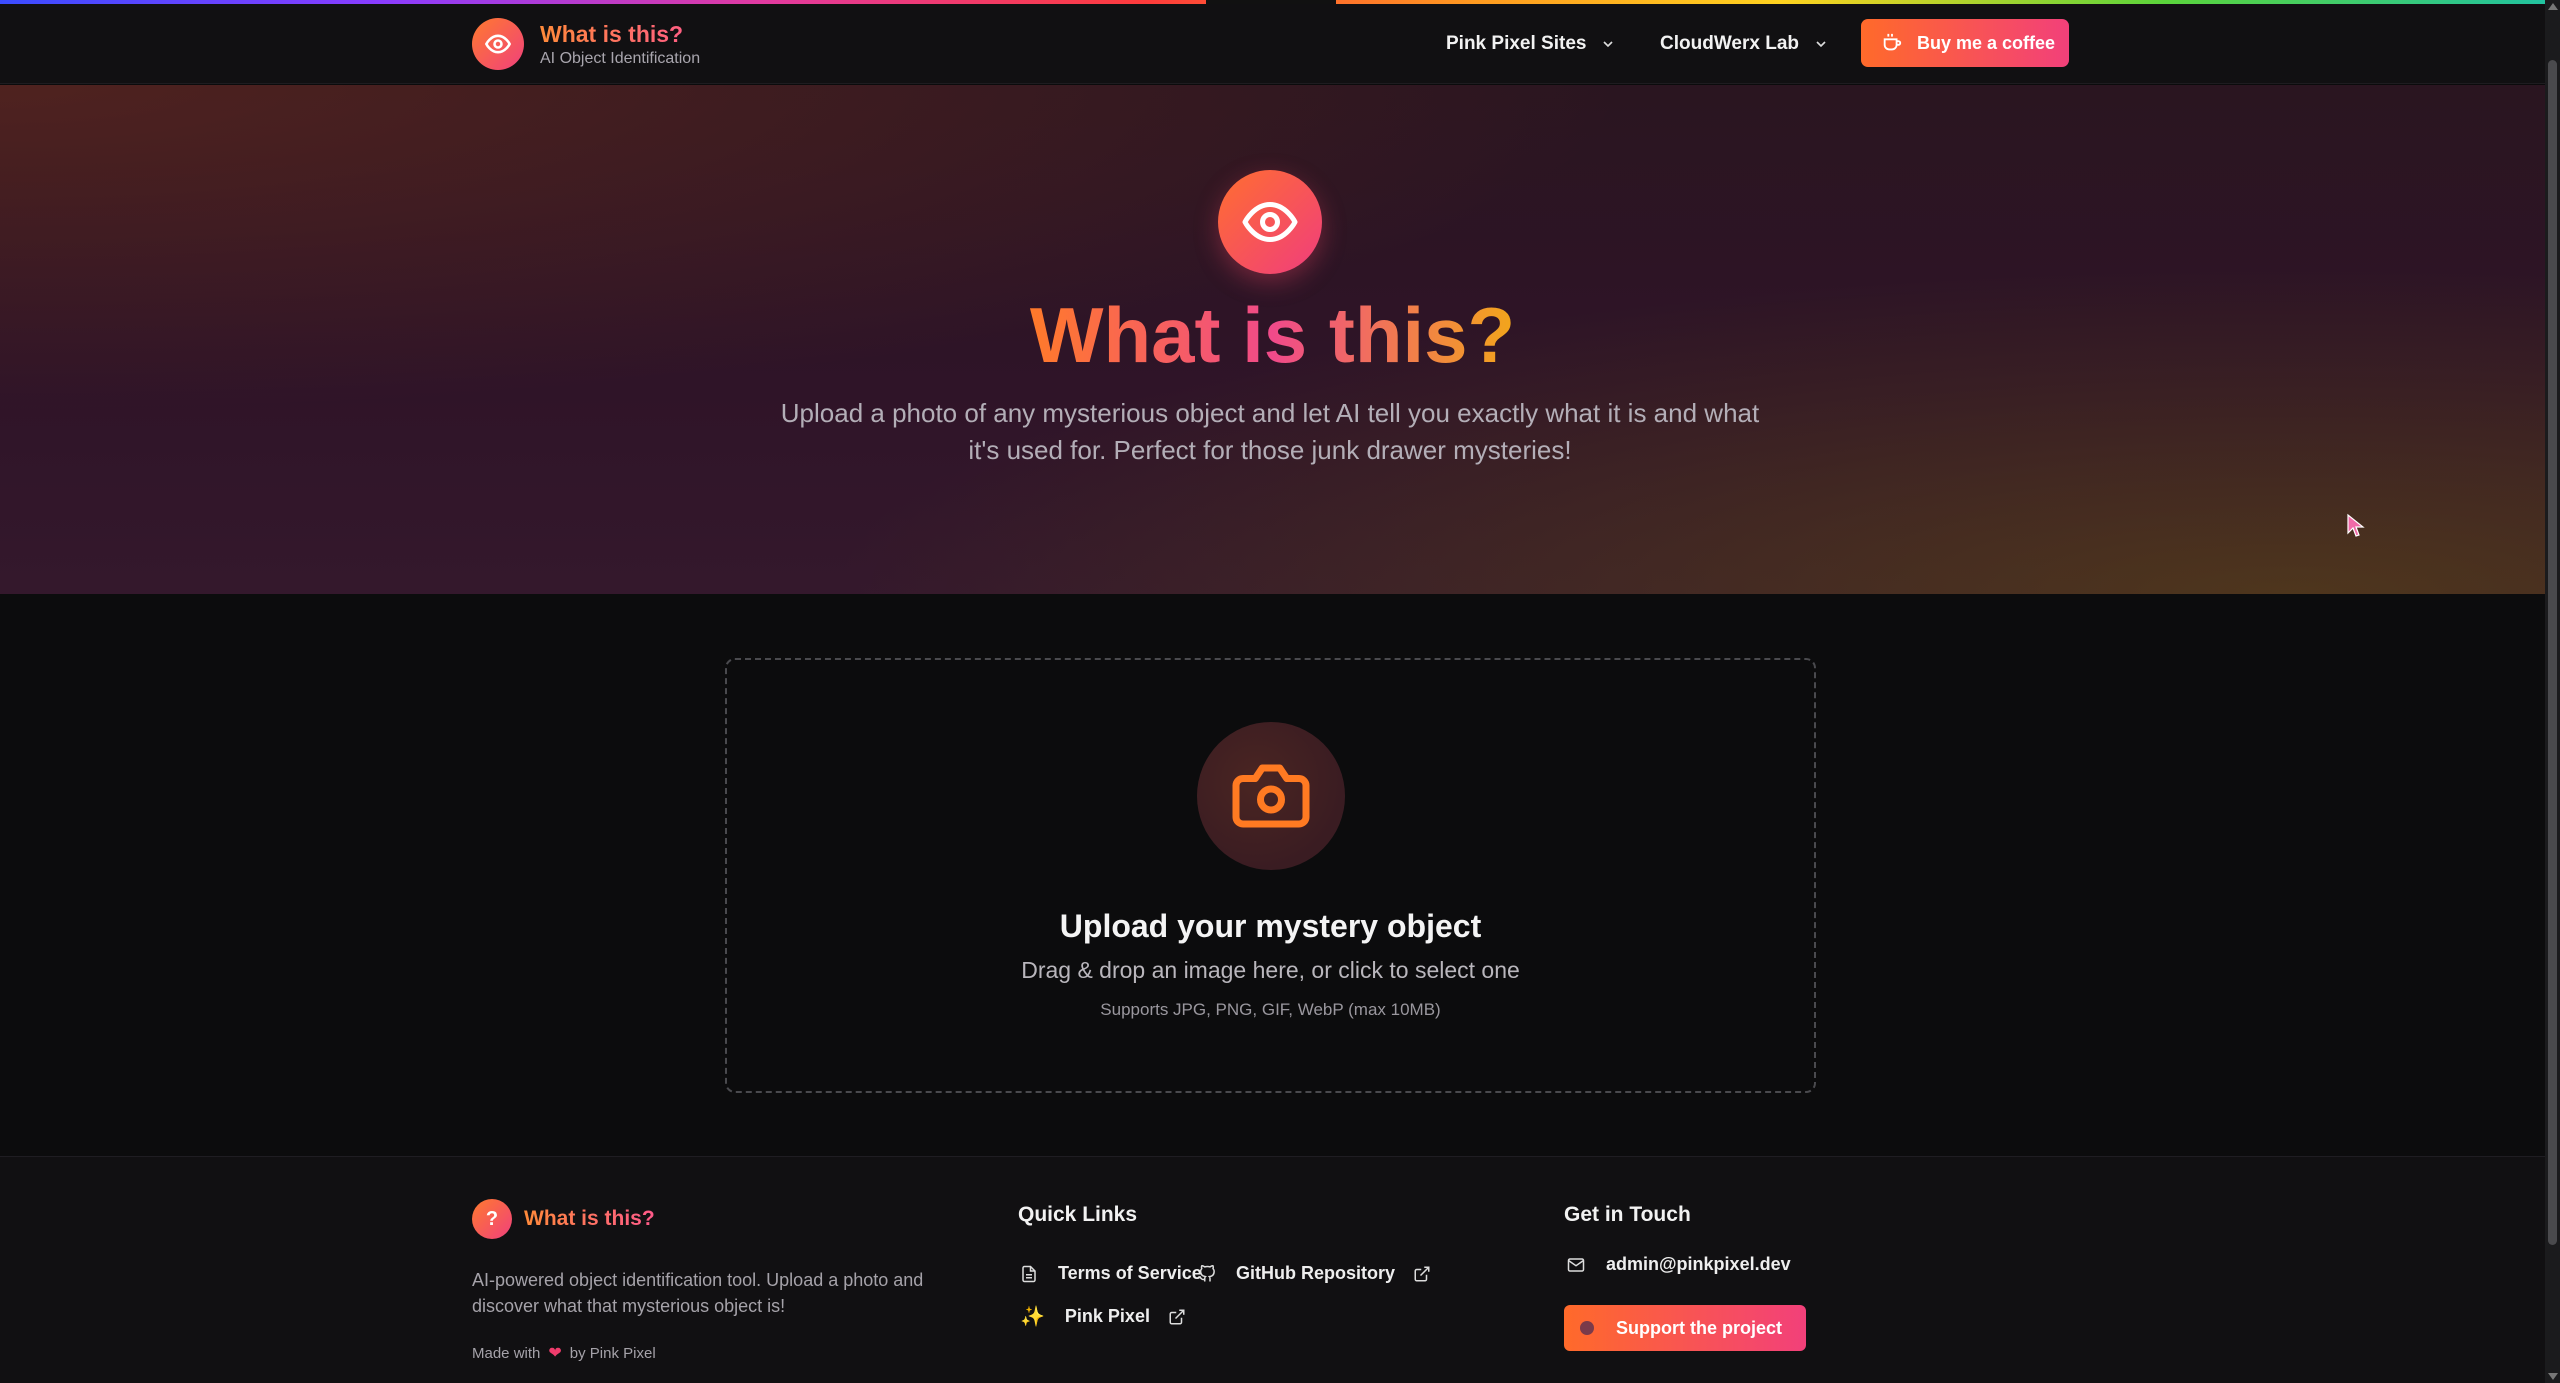 This screenshot has width=2560, height=1383. What do you see at coordinates (1698, 1264) in the screenshot?
I see `email-address: admin@pinkpixel.dev` at bounding box center [1698, 1264].